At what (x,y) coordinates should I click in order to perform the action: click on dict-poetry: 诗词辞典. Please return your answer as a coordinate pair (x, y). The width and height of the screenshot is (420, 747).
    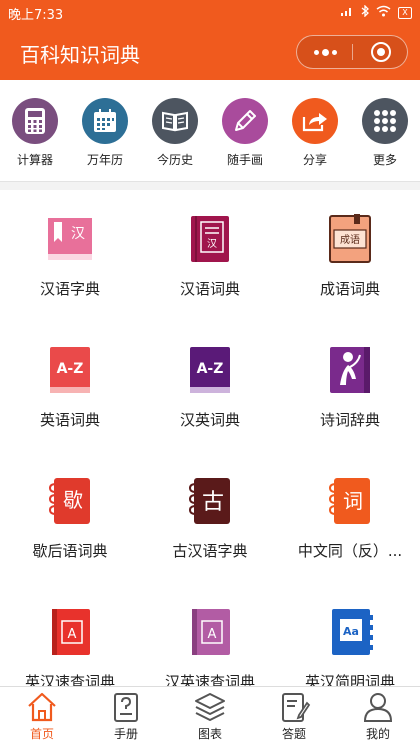
    Looking at the image, I should click on (350, 386).